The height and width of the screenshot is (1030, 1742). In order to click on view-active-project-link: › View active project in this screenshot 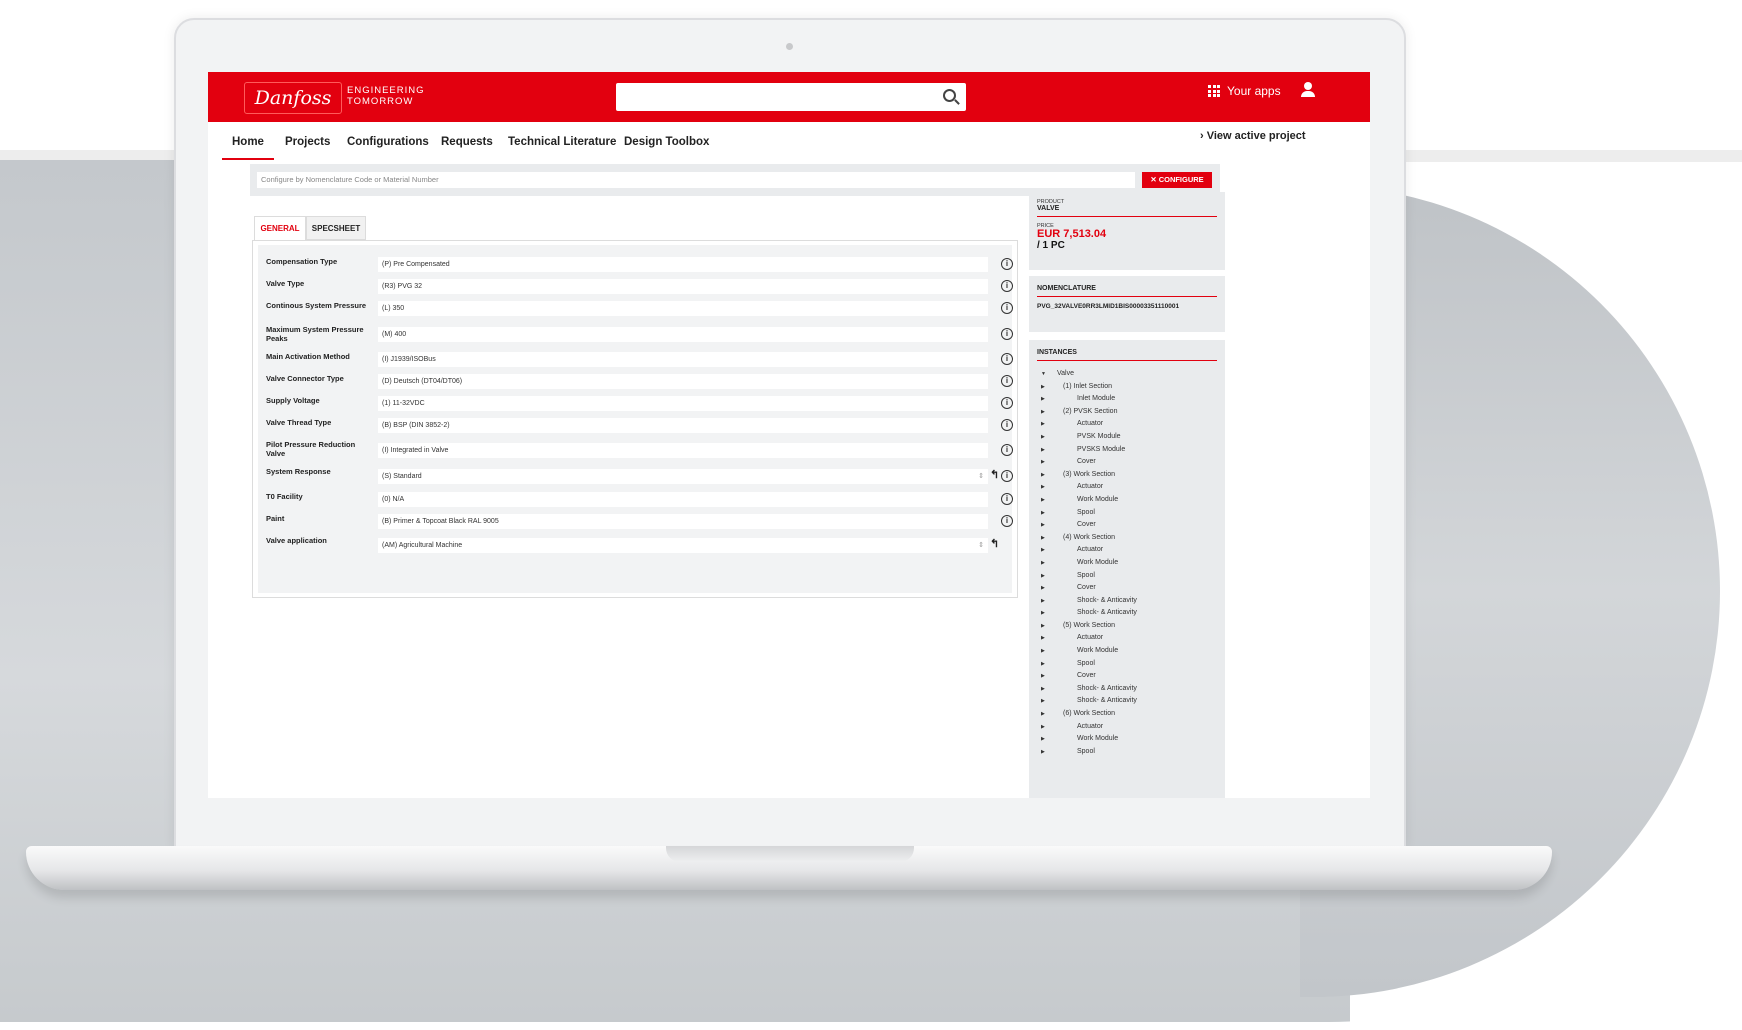, I will do `click(1253, 136)`.